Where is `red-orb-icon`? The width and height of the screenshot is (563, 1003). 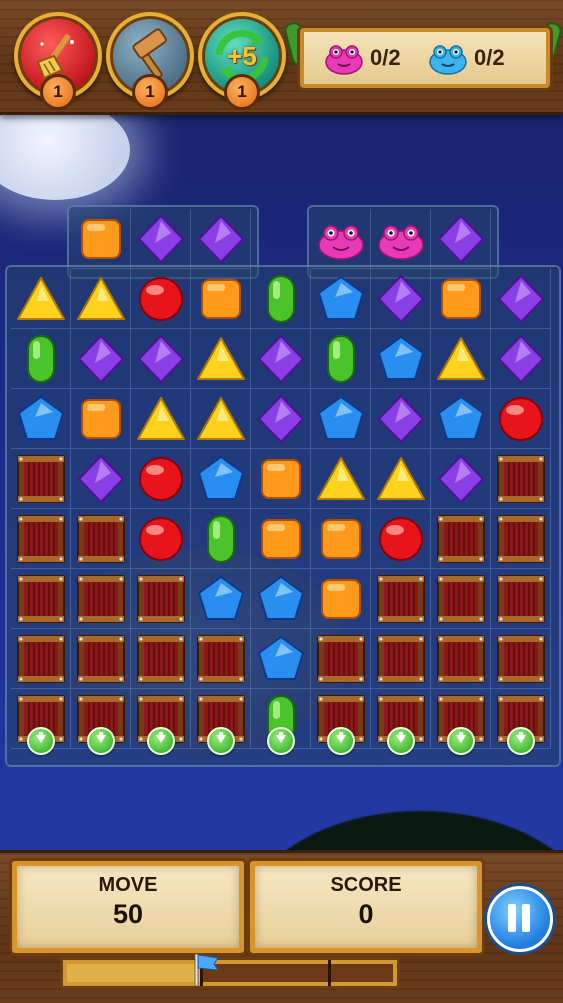
red-orb-icon is located at coordinates (521, 419).